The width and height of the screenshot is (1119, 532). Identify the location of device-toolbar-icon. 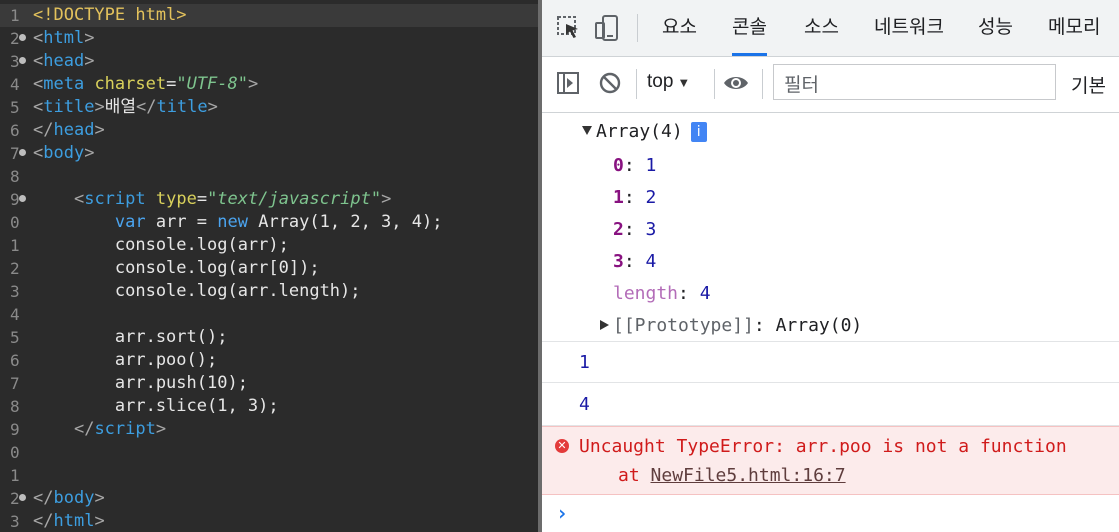
(607, 28).